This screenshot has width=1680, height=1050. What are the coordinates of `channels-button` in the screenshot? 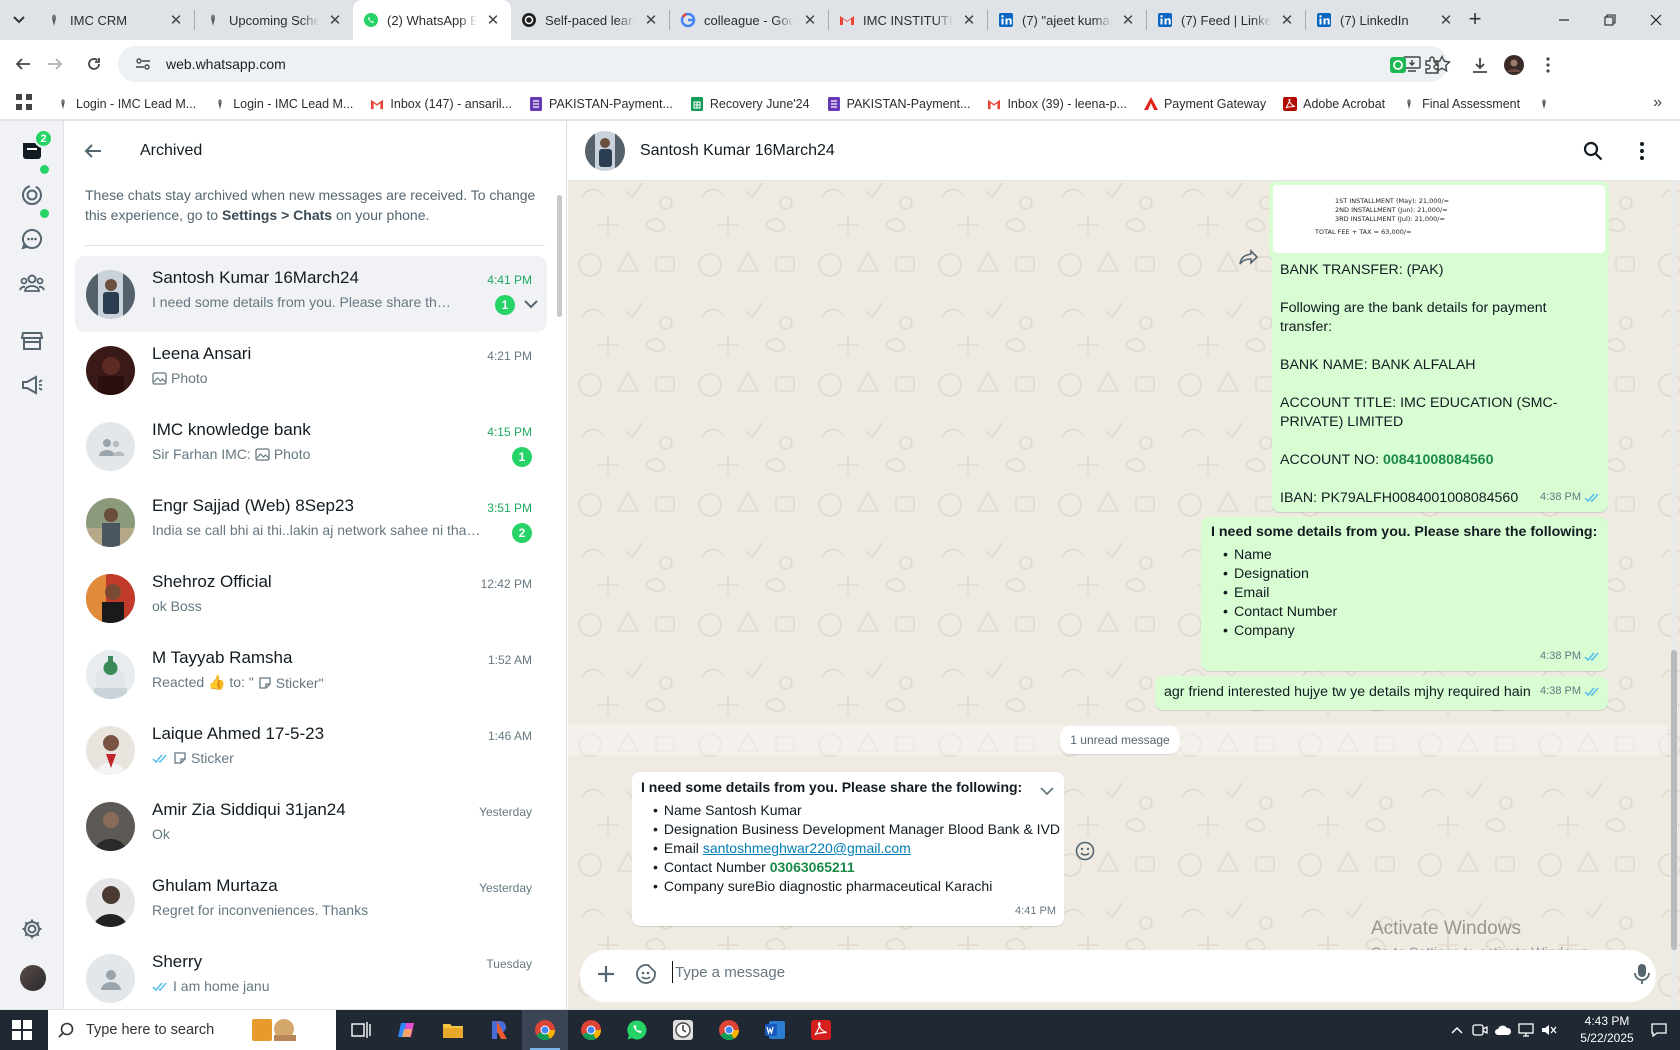 It's located at (32, 239).